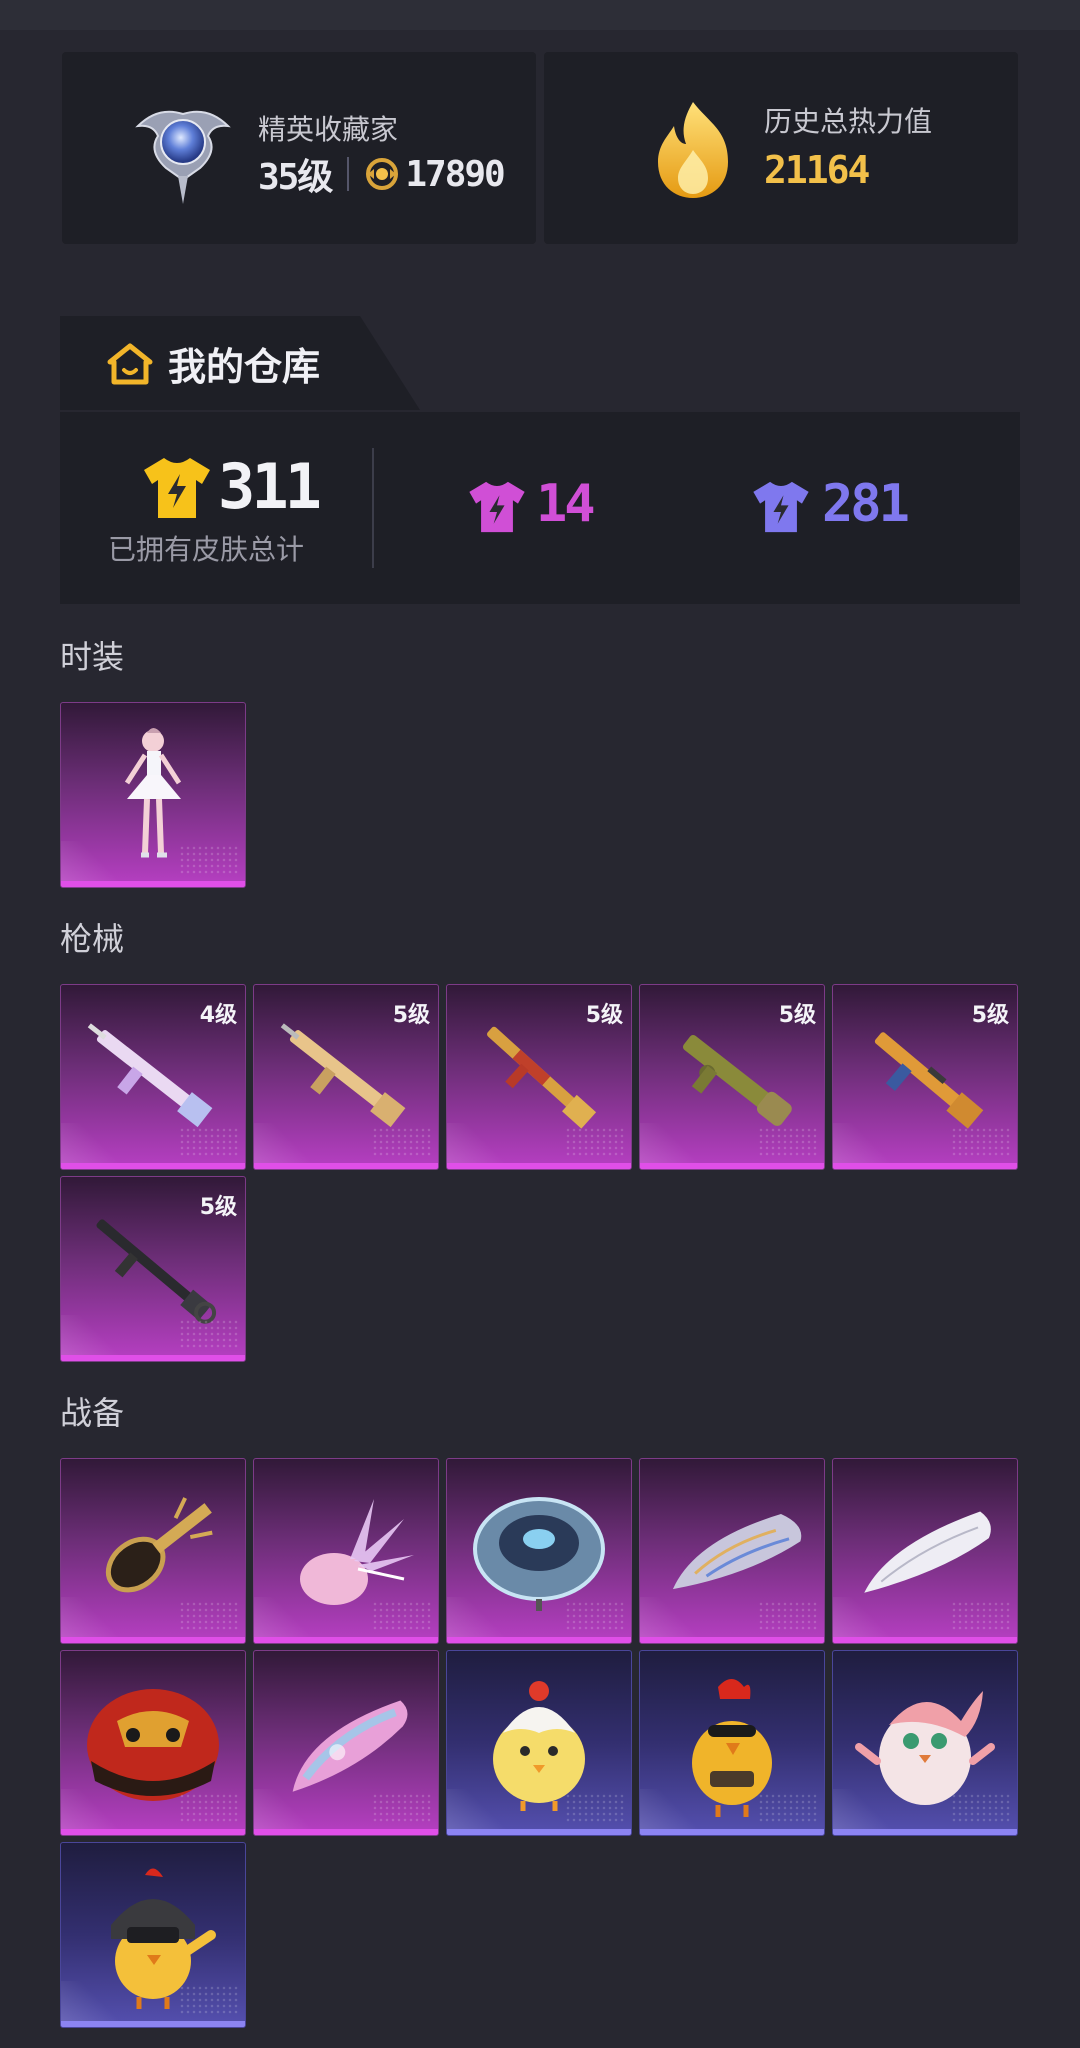 This screenshot has height=2048, width=1080. I want to click on divider, so click(348, 174).